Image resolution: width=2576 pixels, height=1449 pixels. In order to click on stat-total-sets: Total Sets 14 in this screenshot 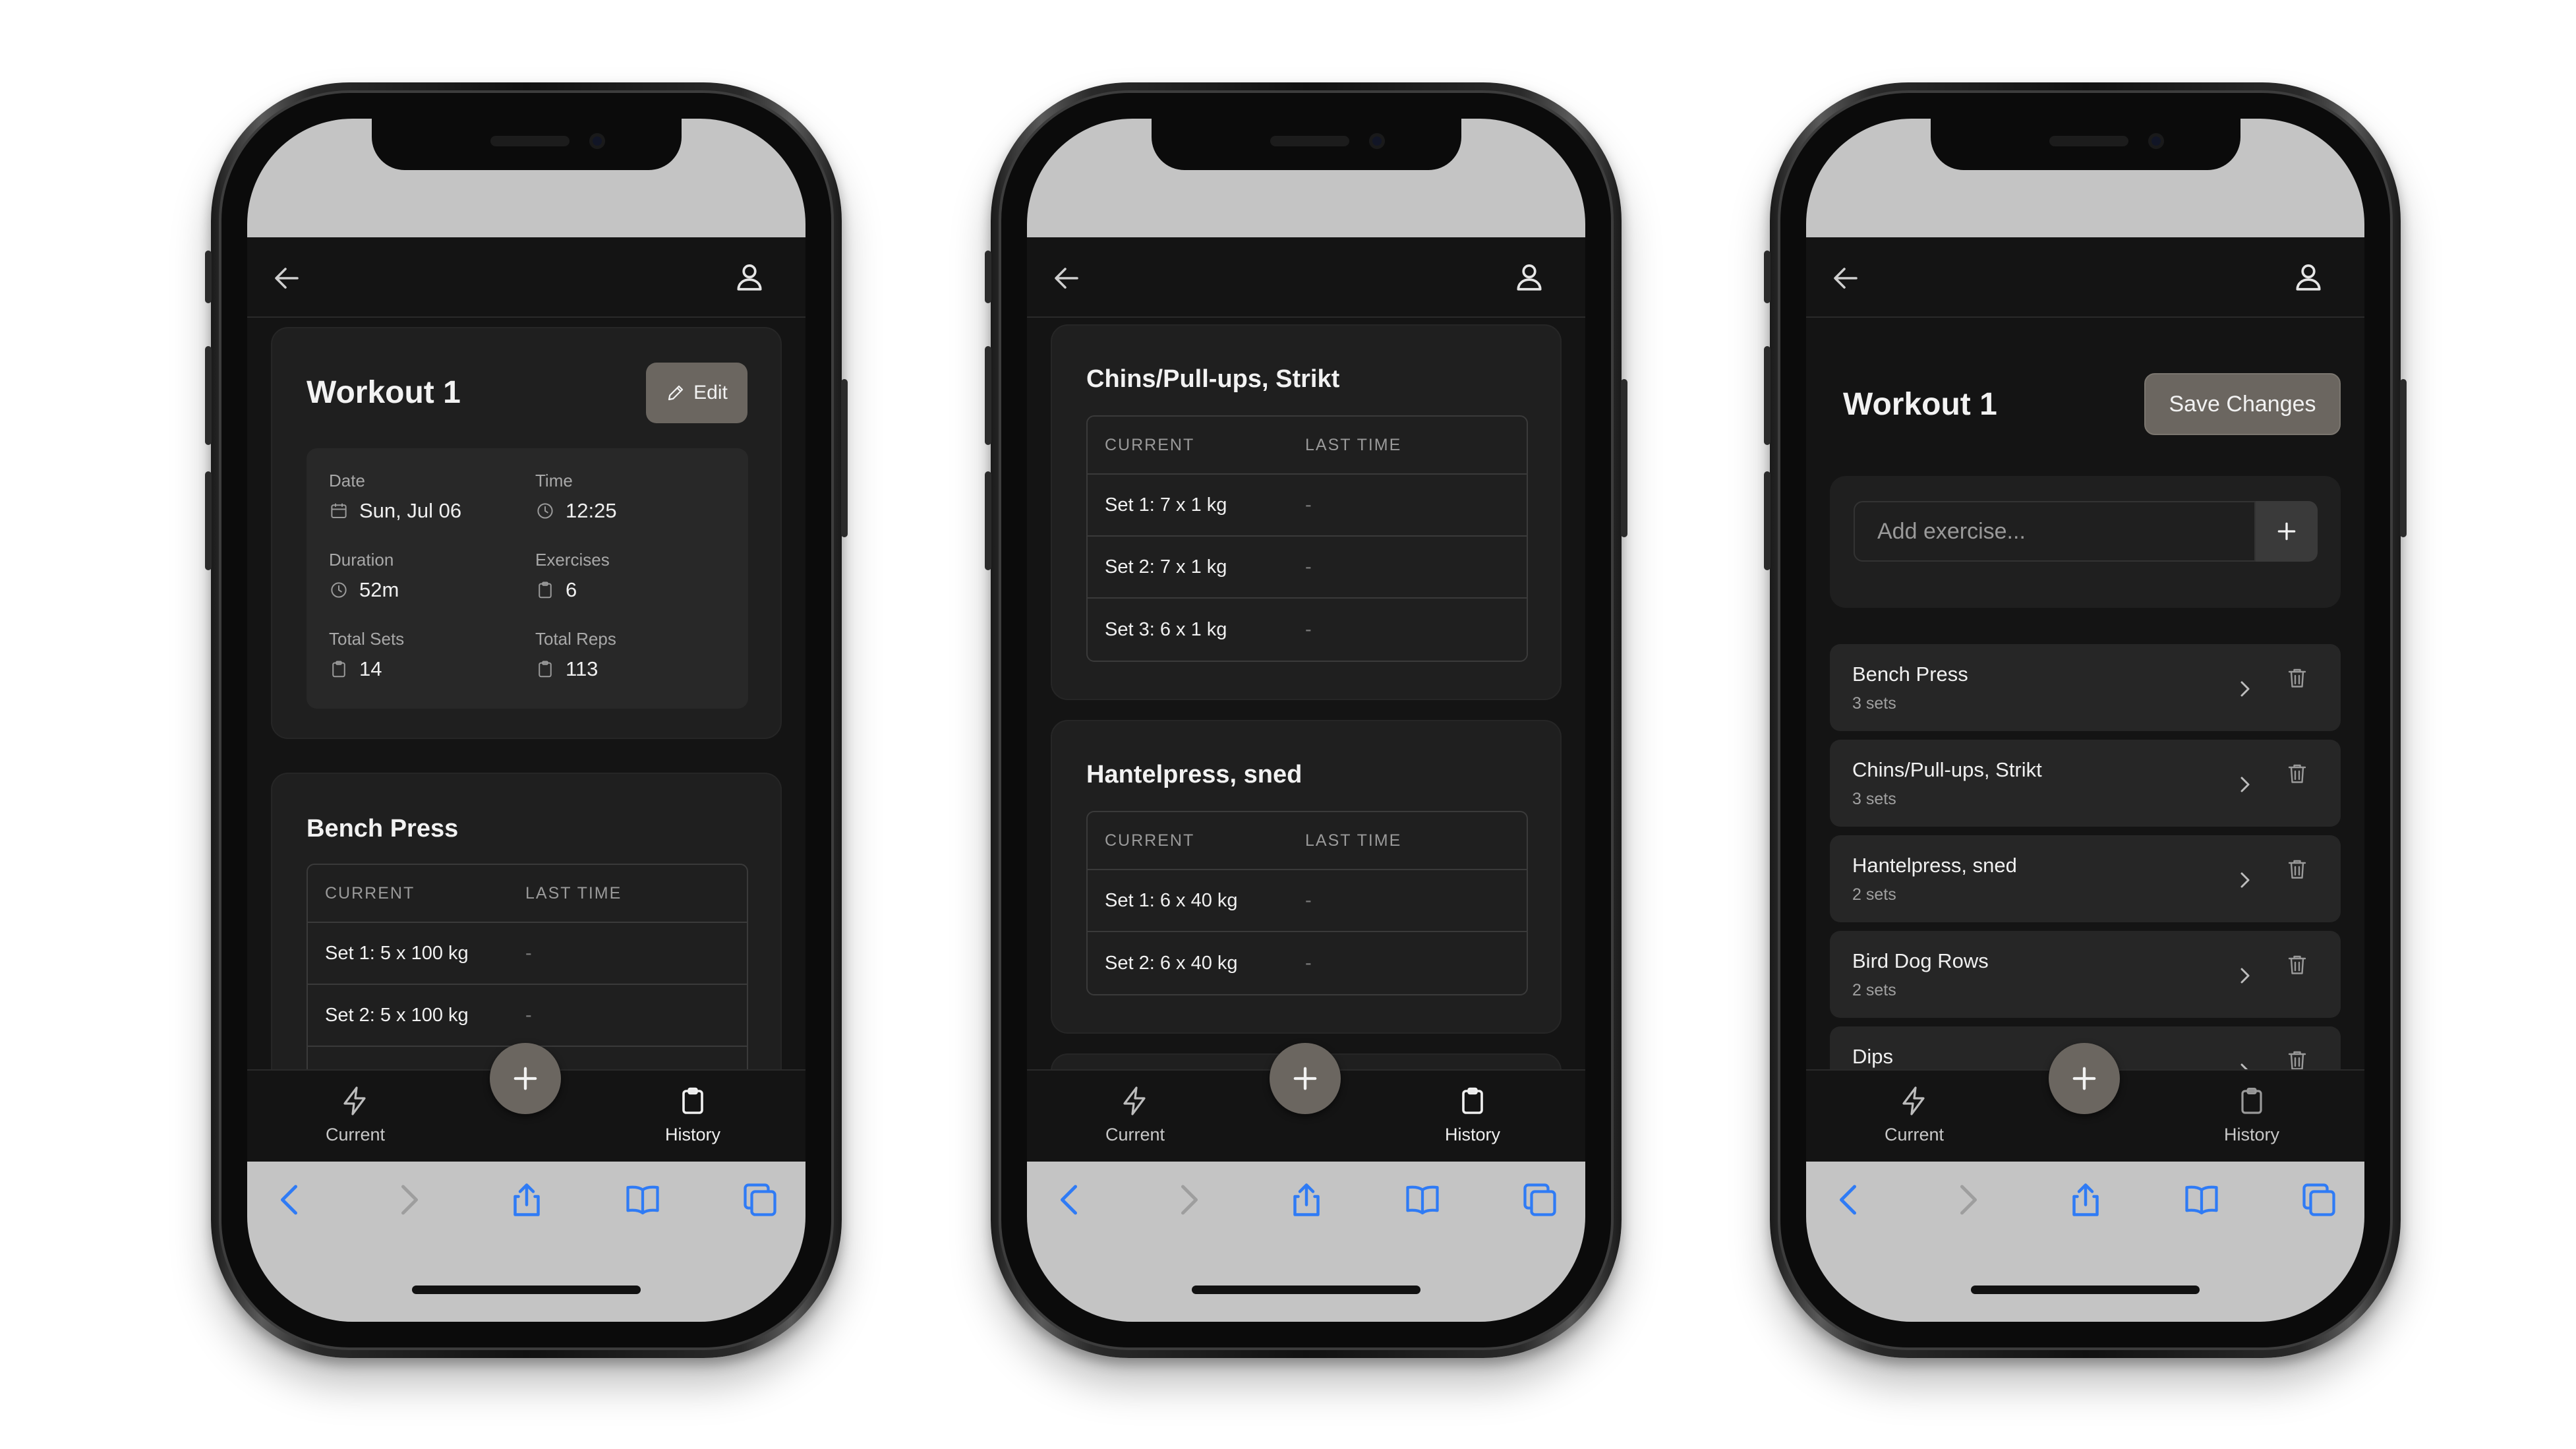, I will do `click(367, 654)`.